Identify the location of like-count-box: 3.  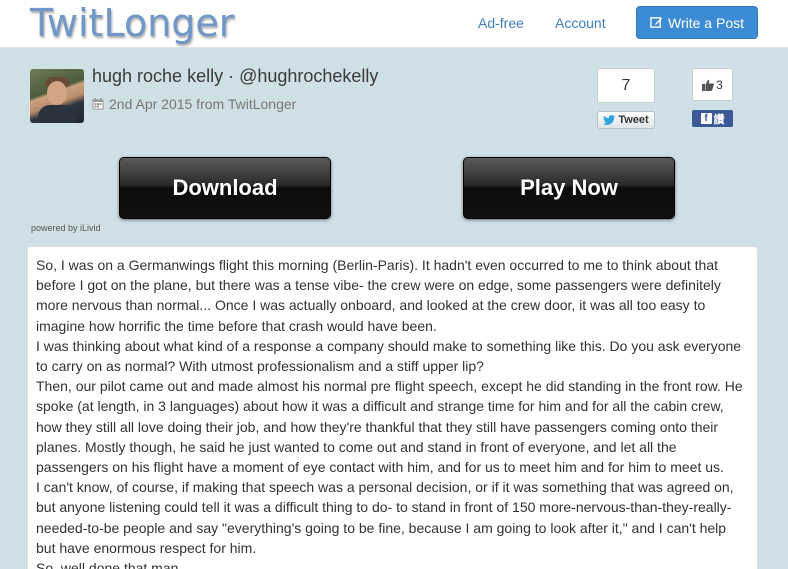
(712, 84).